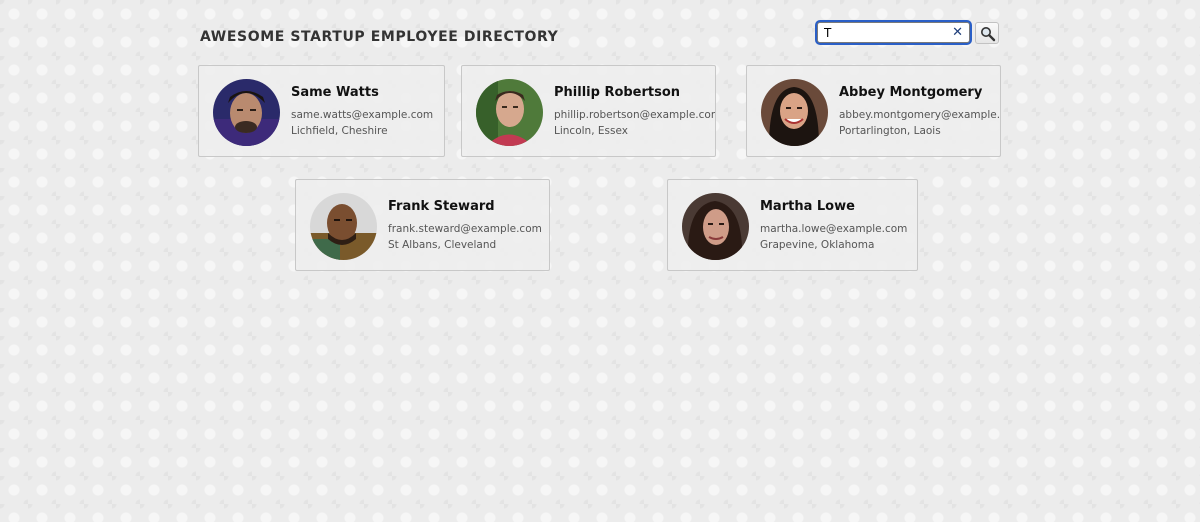 The width and height of the screenshot is (1200, 522). Describe the element at coordinates (834, 229) in the screenshot. I see `employee-email: martha.lowe@example.com` at that location.